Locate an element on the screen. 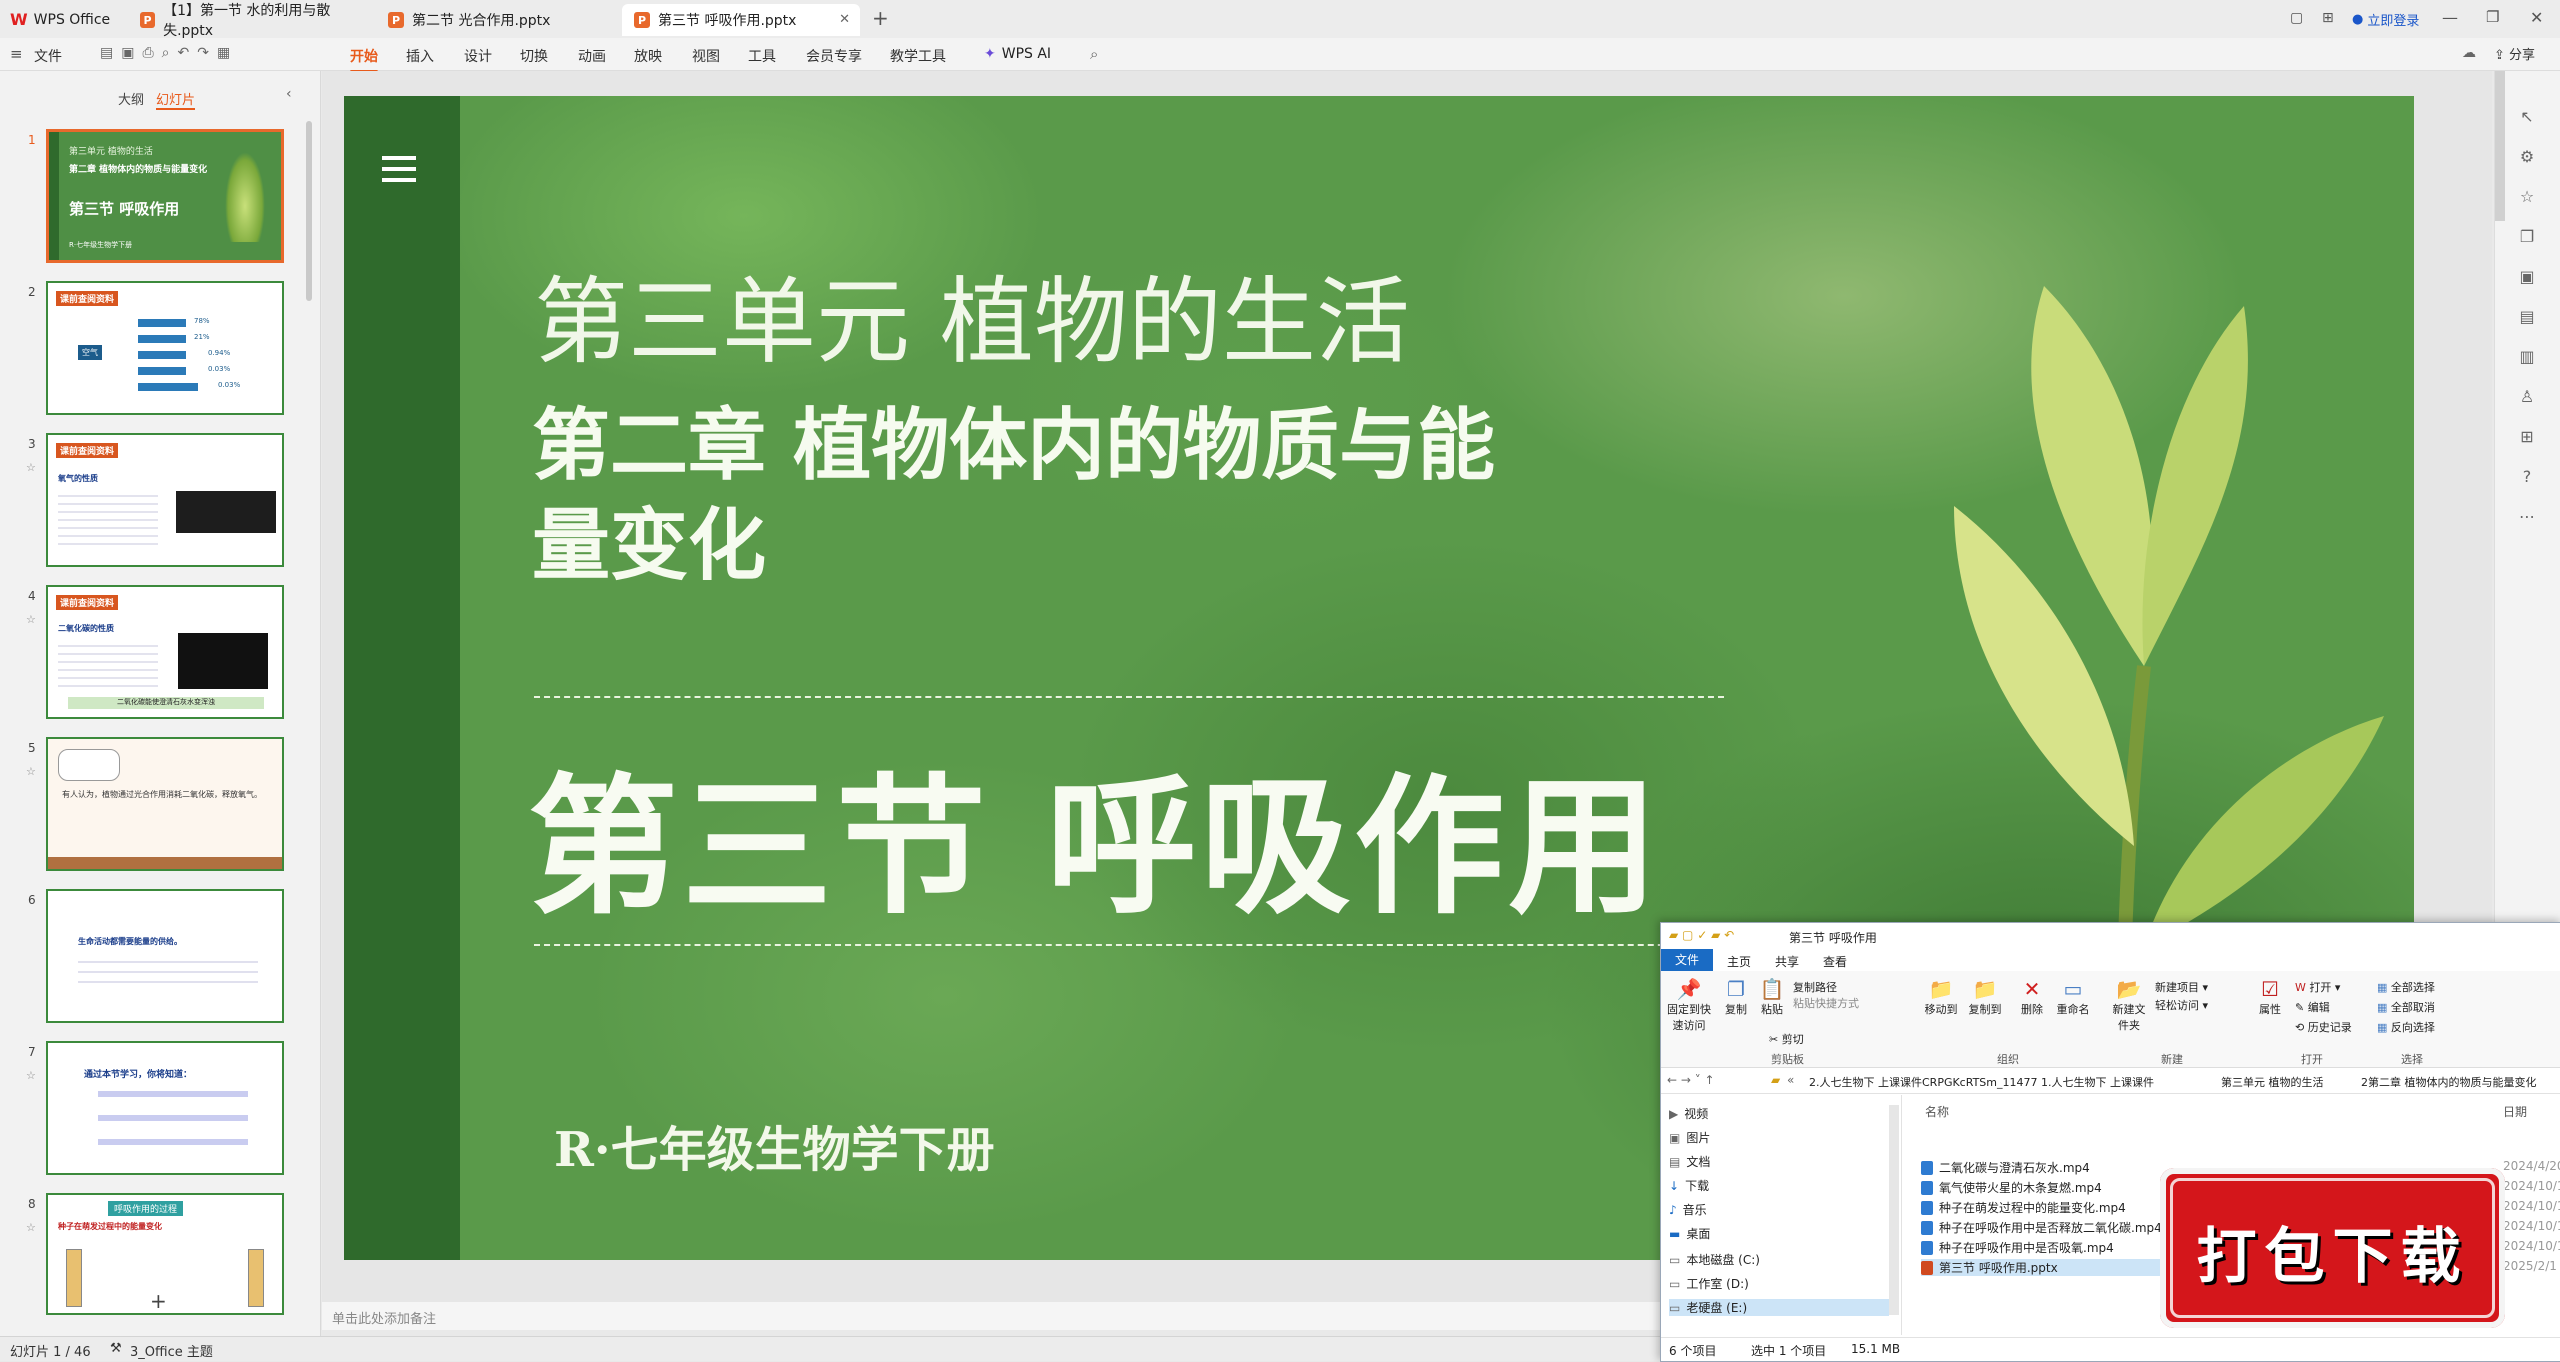  select-all-button: ▦ 全部选择 is located at coordinates (2406, 987).